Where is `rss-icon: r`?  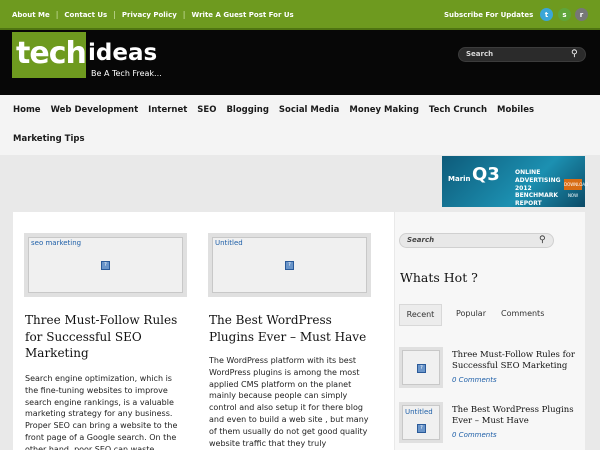
rss-icon: r is located at coordinates (581, 14).